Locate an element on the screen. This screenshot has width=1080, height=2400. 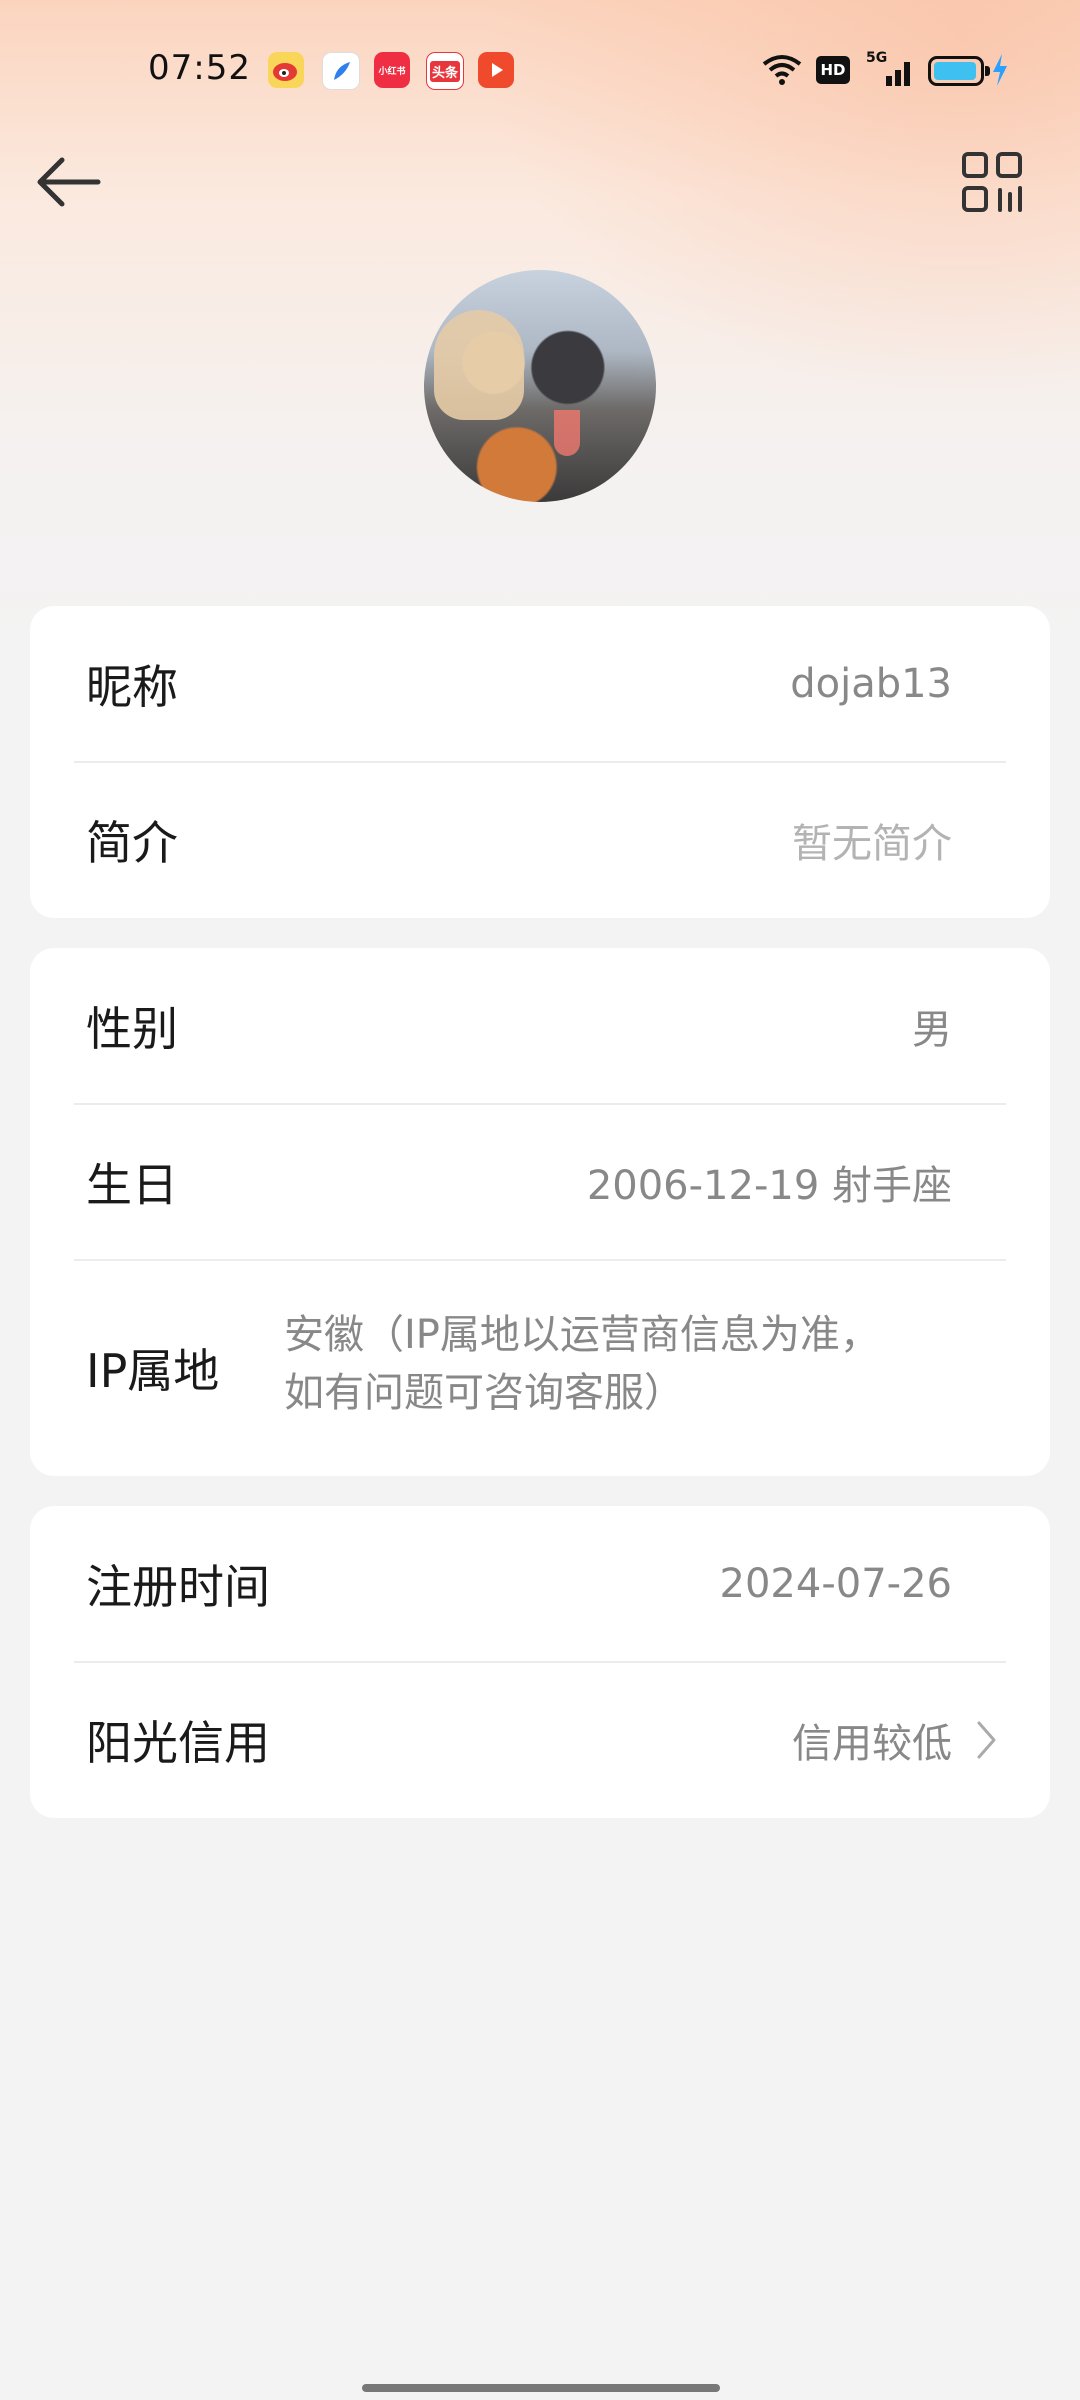
birthday-label: 生日 is located at coordinates (132, 1185).